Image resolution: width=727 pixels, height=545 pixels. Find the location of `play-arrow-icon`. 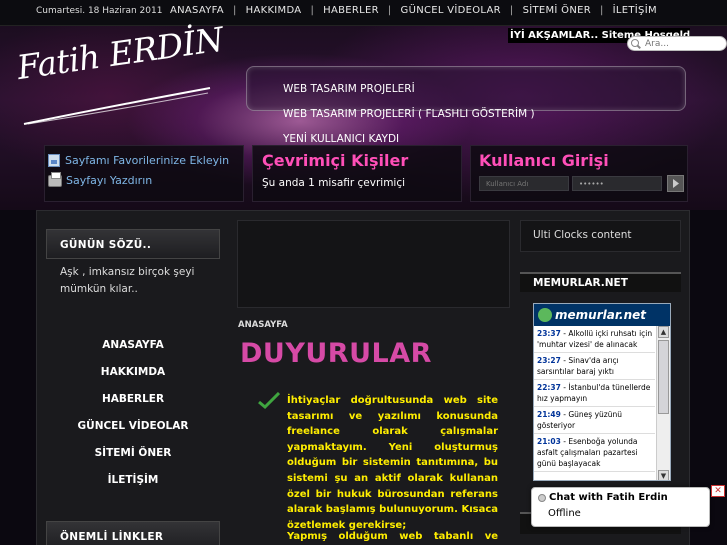

play-arrow-icon is located at coordinates (676, 183).